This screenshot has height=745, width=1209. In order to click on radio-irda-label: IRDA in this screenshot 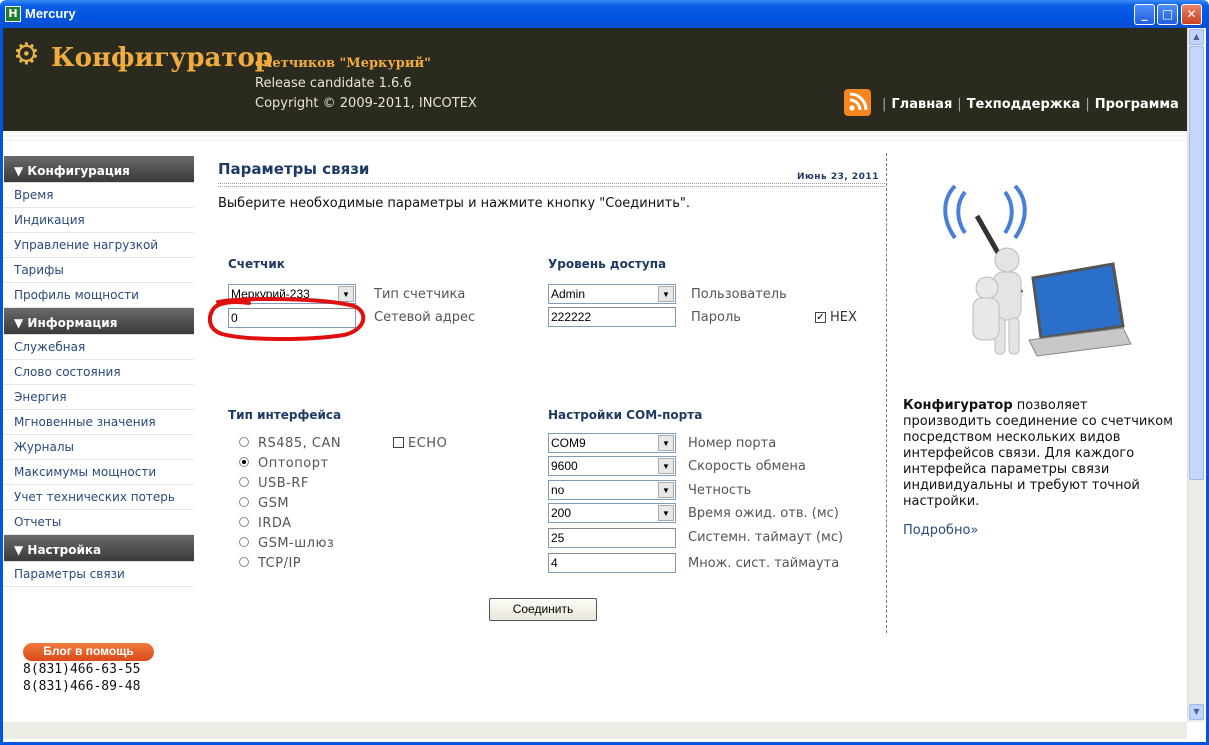, I will do `click(275, 523)`.